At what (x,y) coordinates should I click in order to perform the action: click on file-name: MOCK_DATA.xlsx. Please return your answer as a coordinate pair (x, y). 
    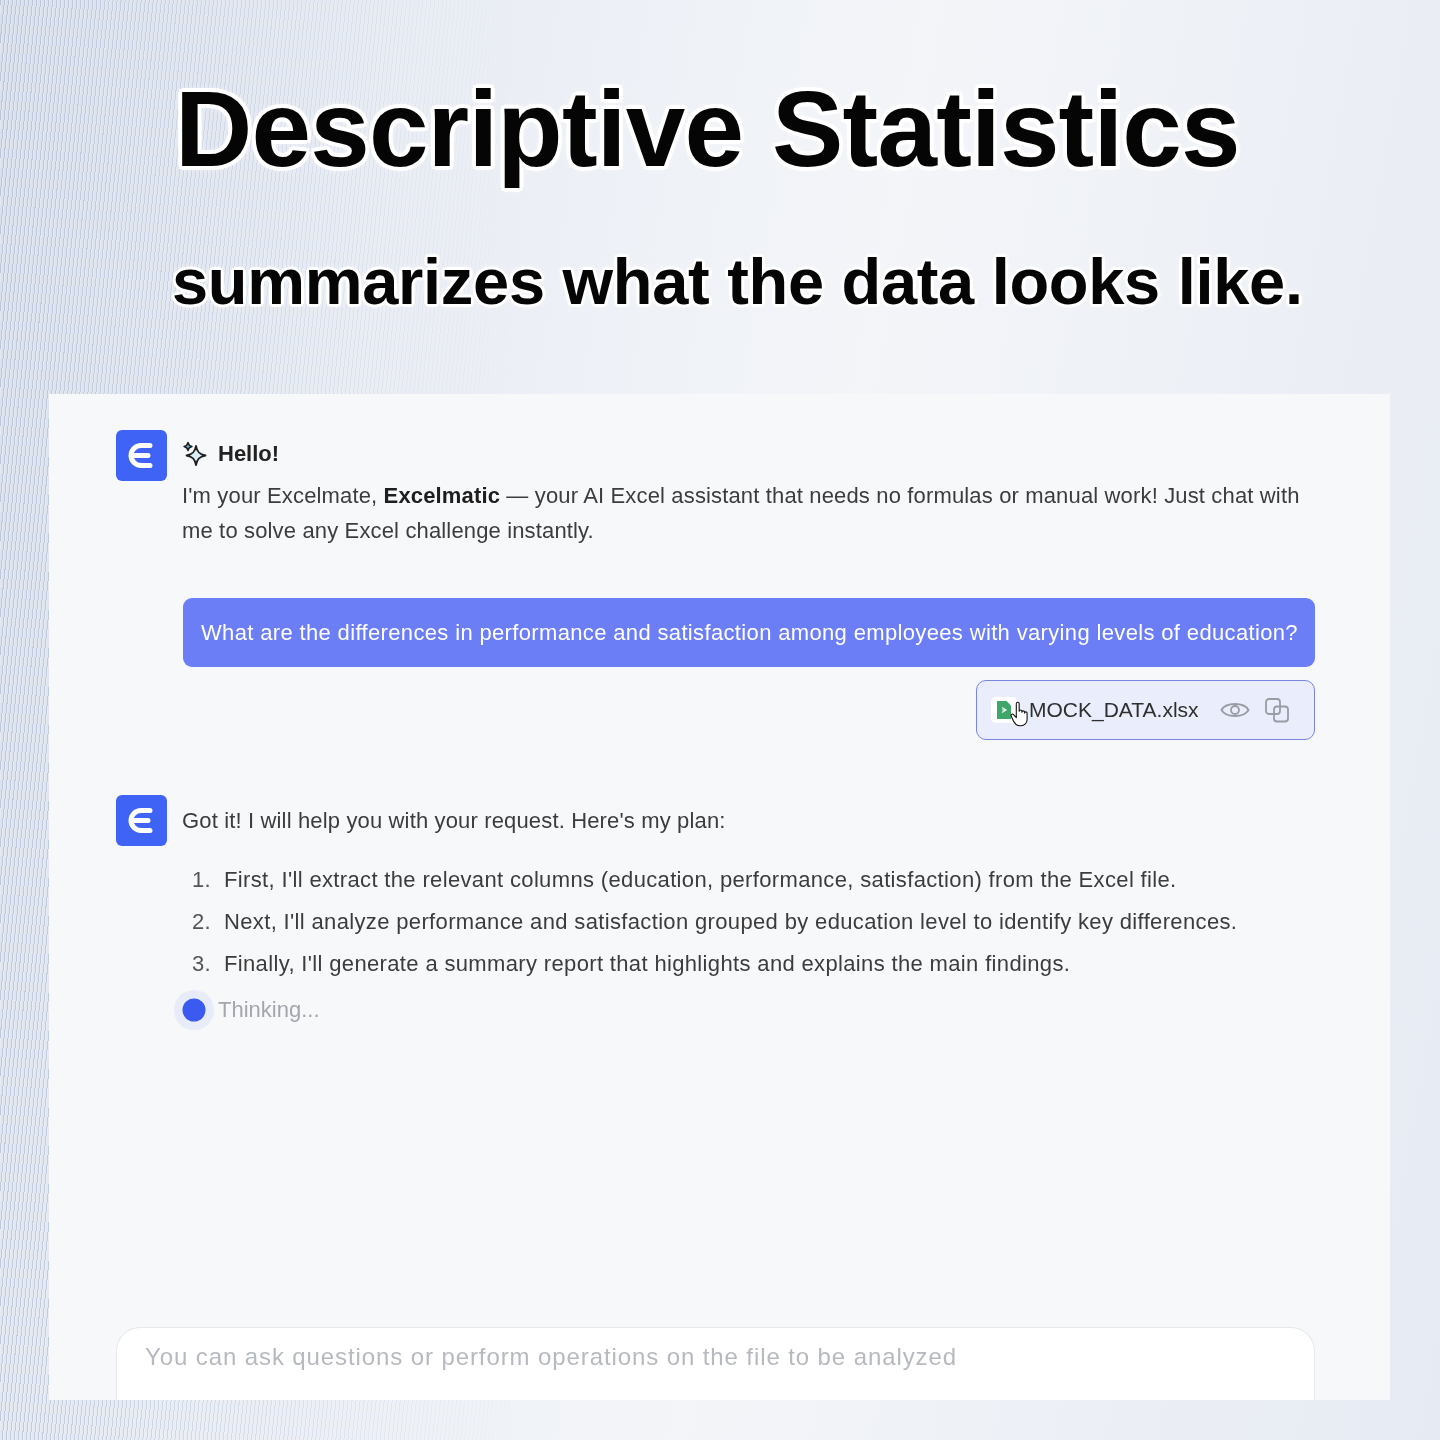
    Looking at the image, I should click on (1114, 710).